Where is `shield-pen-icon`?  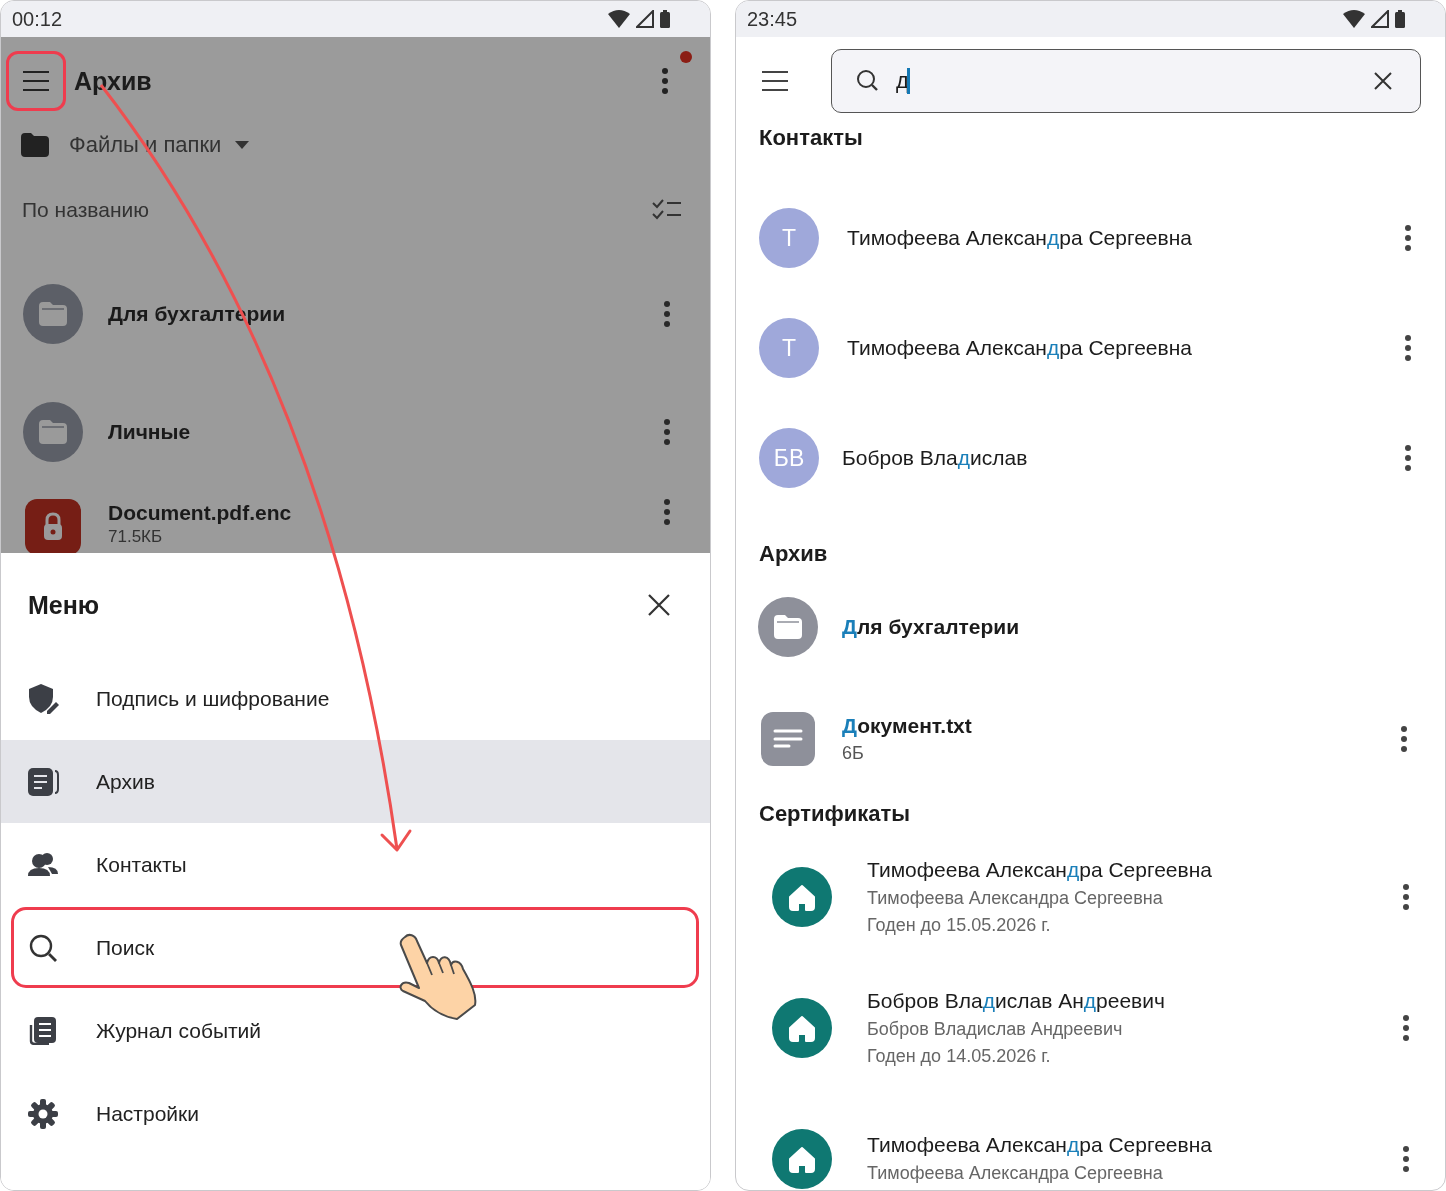 shield-pen-icon is located at coordinates (43, 698).